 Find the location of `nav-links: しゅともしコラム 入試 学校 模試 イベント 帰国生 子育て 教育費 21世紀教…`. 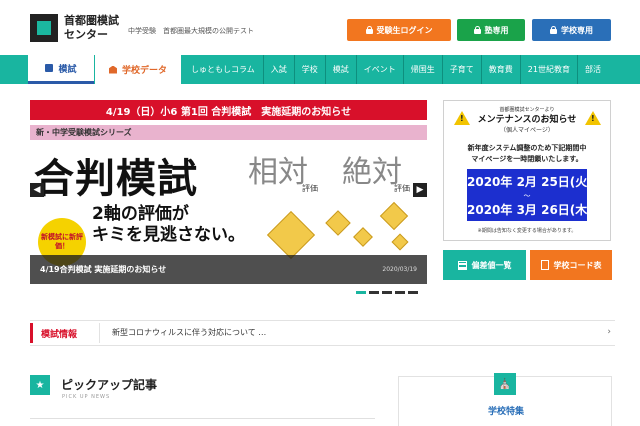

nav-links: しゅともしコラム 入試 学校 模試 イベント 帰国生 子育て 教育費 21世紀教… is located at coordinates (397, 69).